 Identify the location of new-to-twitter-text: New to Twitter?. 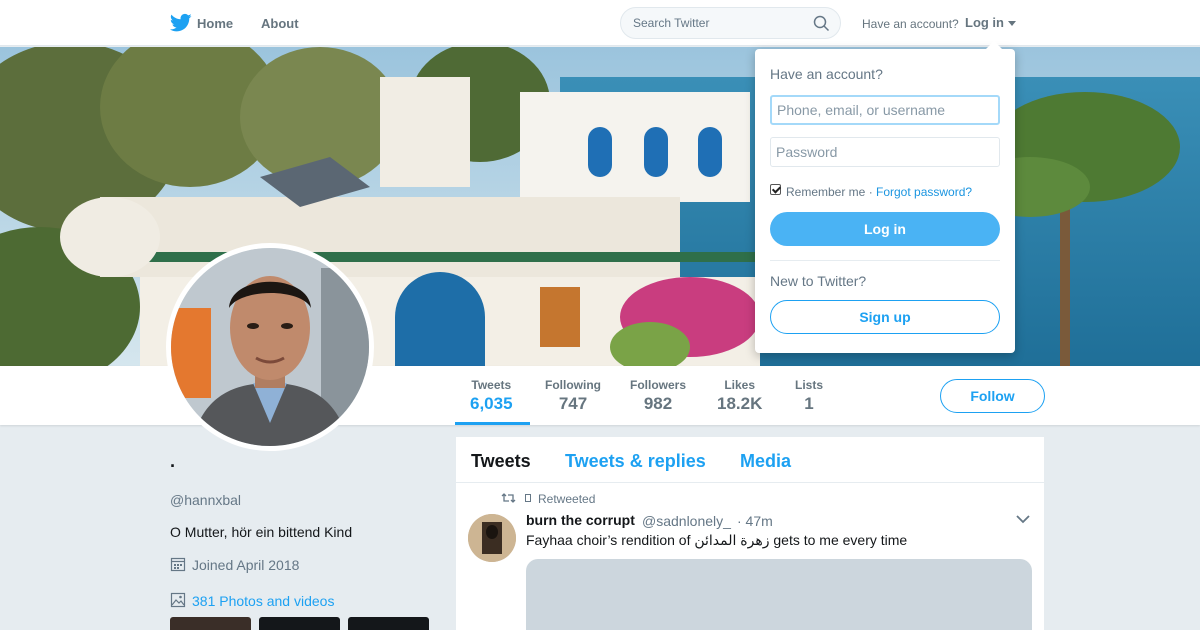
(818, 281).